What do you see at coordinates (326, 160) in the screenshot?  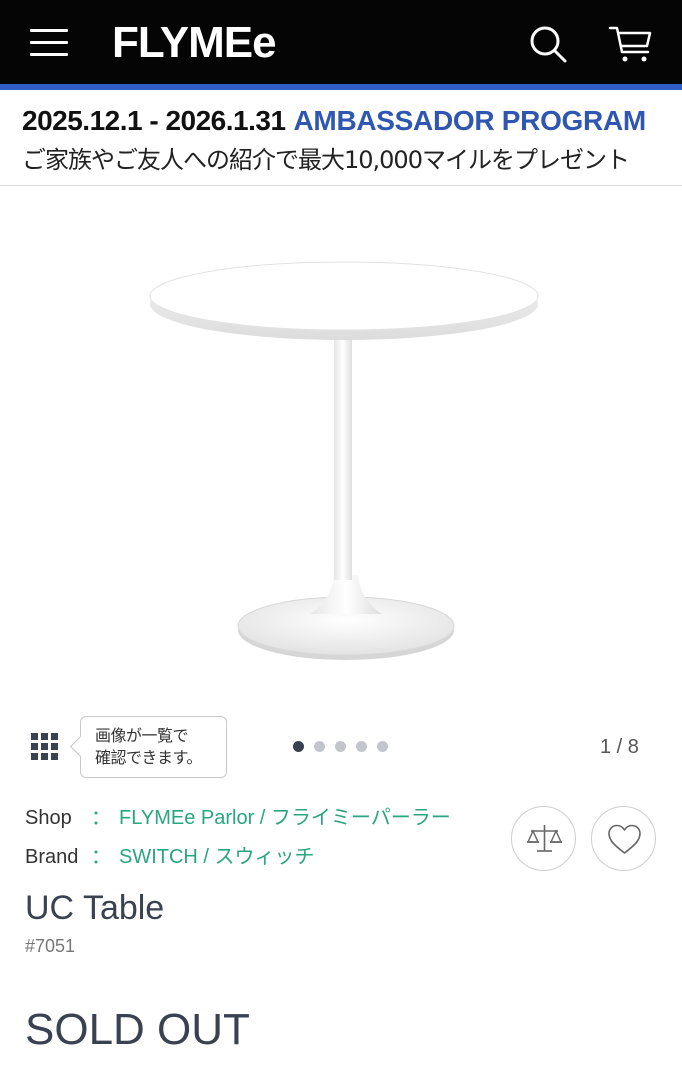 I see `banner-subtitle: ご家族やご友人への紹介で最大10,000マイルをプレゼント` at bounding box center [326, 160].